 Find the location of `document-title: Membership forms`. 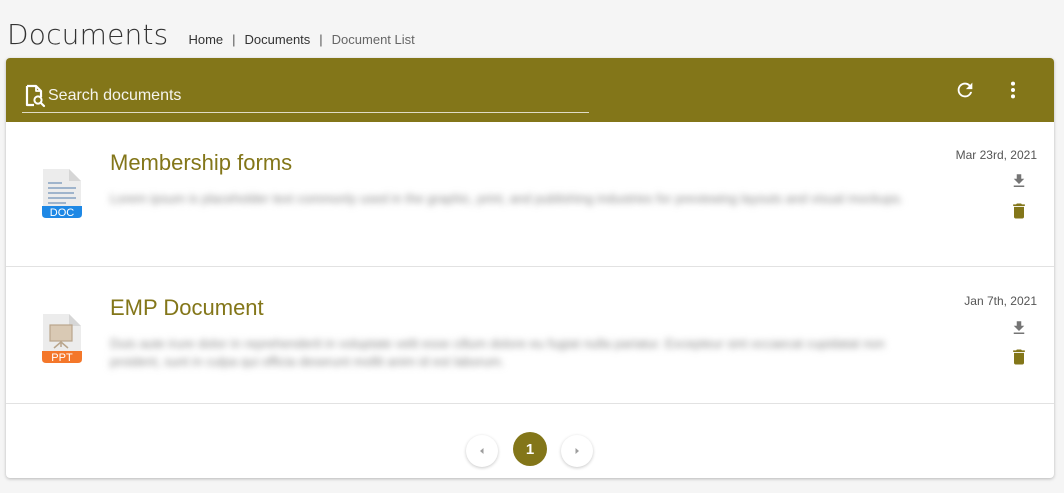

document-title: Membership forms is located at coordinates (201, 163).